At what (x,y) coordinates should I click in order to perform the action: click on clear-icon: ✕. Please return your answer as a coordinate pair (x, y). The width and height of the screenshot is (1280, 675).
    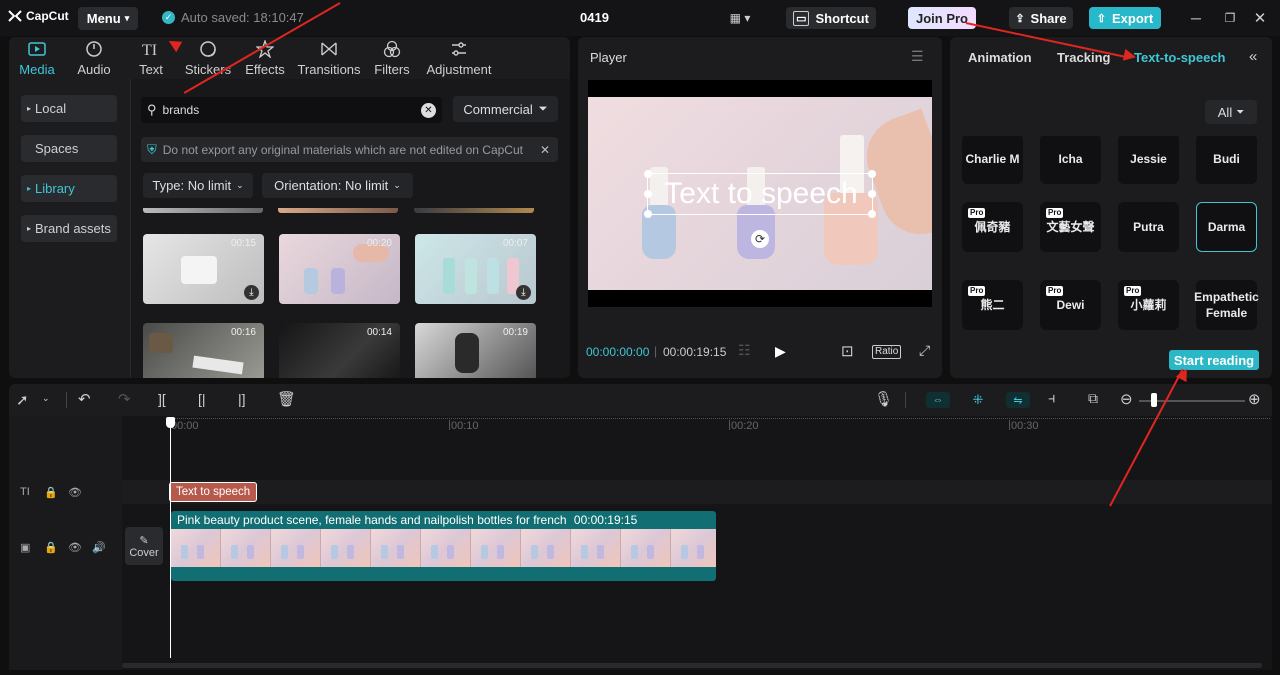
    Looking at the image, I should click on (428, 110).